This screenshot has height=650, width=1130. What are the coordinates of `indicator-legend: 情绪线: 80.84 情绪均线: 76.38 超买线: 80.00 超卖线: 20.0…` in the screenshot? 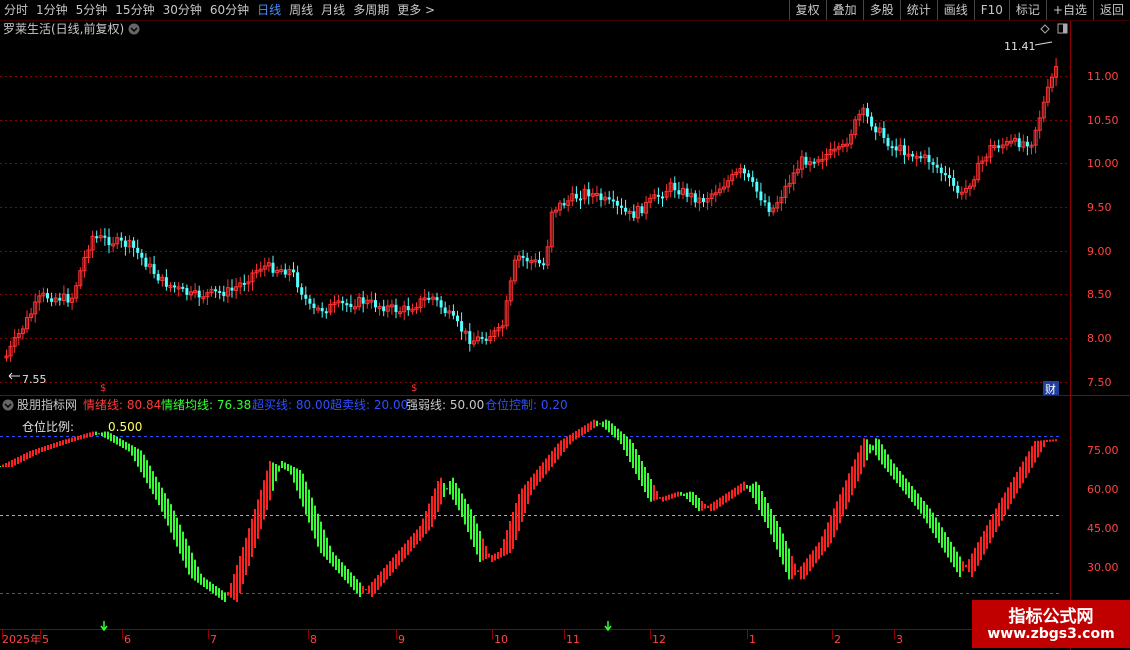 It's located at (325, 404).